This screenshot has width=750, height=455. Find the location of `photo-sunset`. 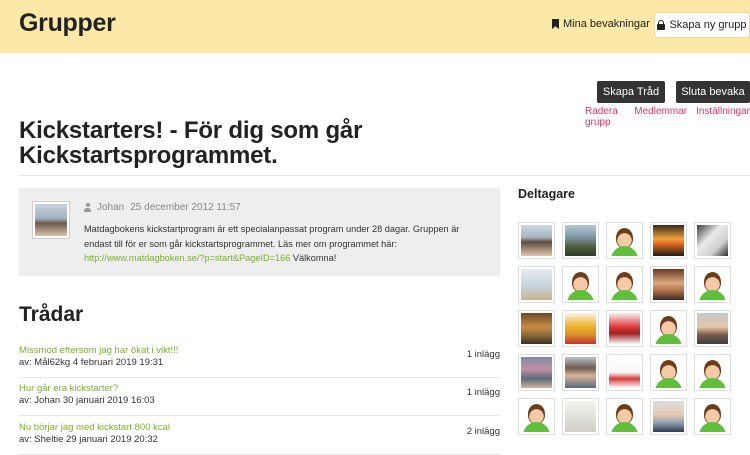

photo-sunset is located at coordinates (668, 240).